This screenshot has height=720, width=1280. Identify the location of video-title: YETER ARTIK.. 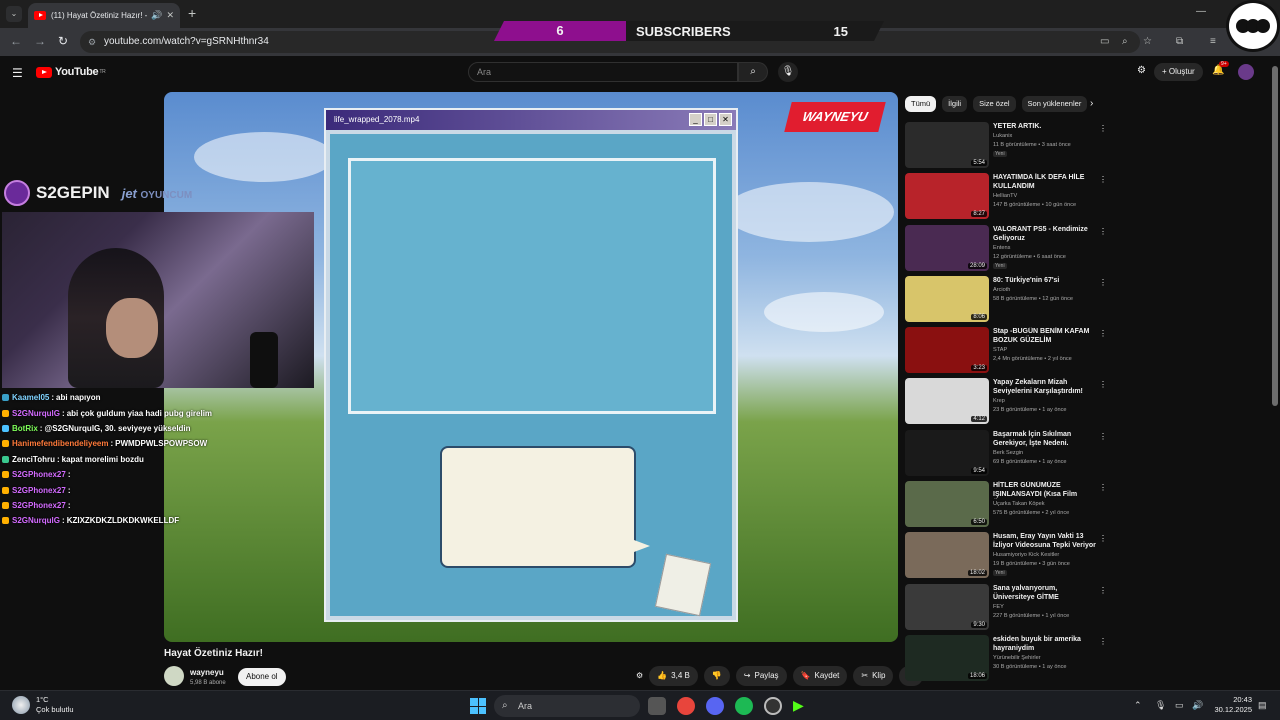
(1045, 126).